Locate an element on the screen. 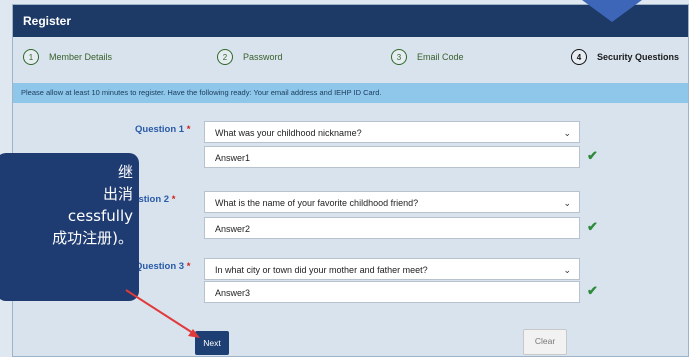 This screenshot has height=357, width=689. callout-line: cessfully is located at coordinates (100, 216).